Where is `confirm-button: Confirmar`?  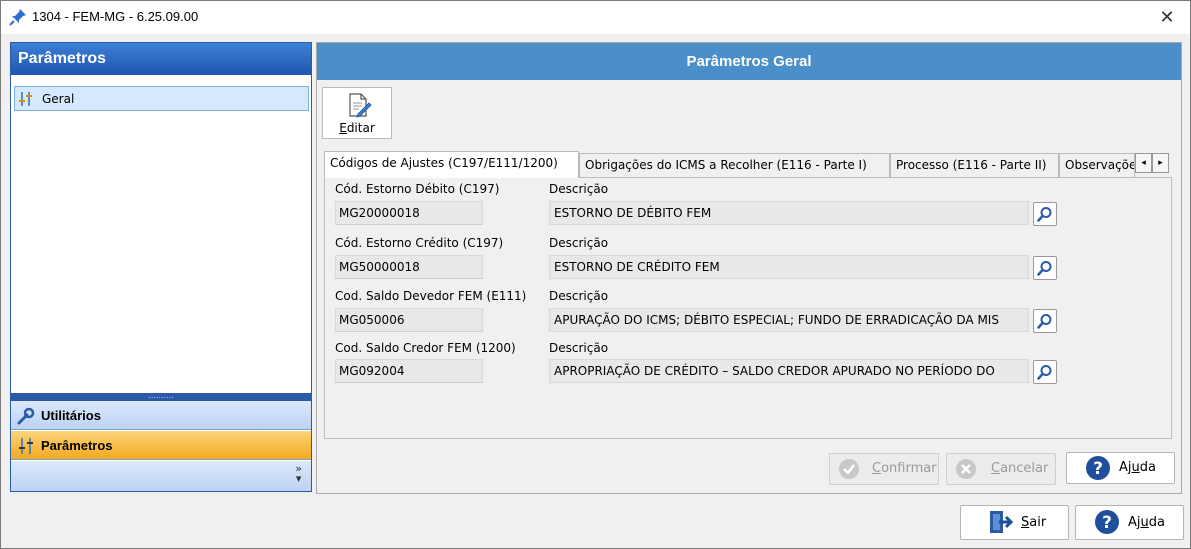
confirm-button: Confirmar is located at coordinates (884, 469).